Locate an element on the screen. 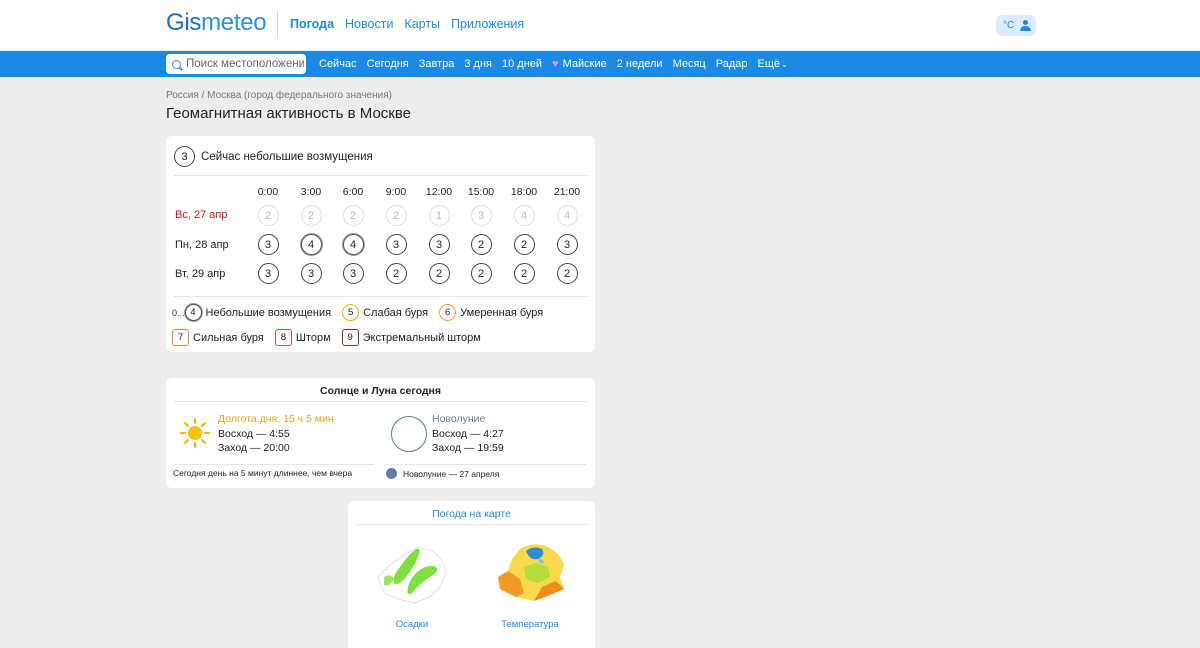  kp-cell: 1 is located at coordinates (439, 215).